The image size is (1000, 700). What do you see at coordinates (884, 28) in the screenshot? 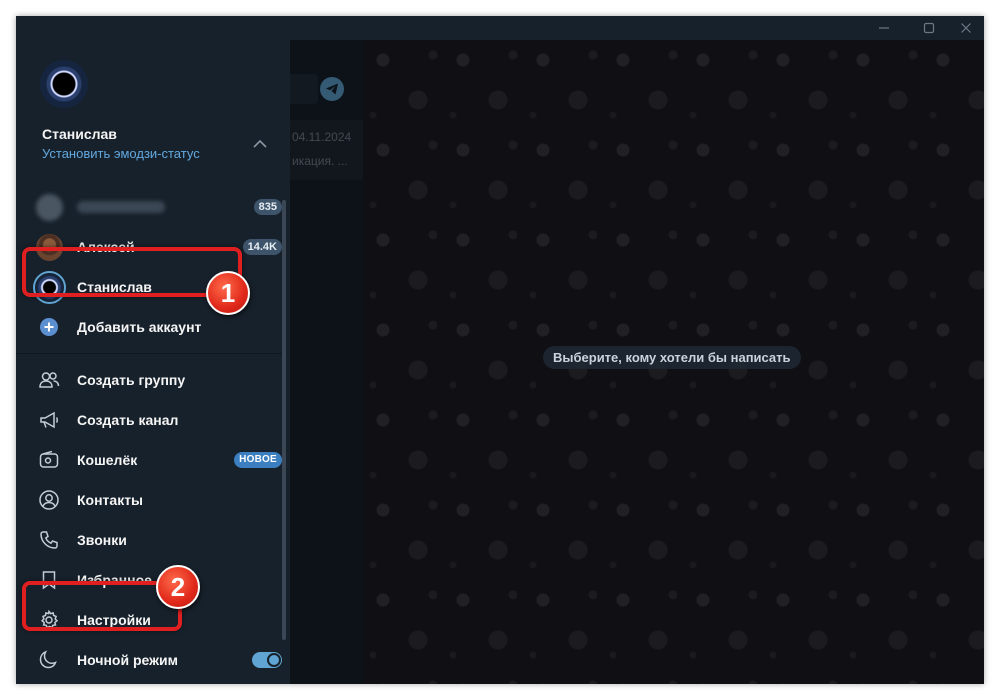
I see `minimize-icon` at bounding box center [884, 28].